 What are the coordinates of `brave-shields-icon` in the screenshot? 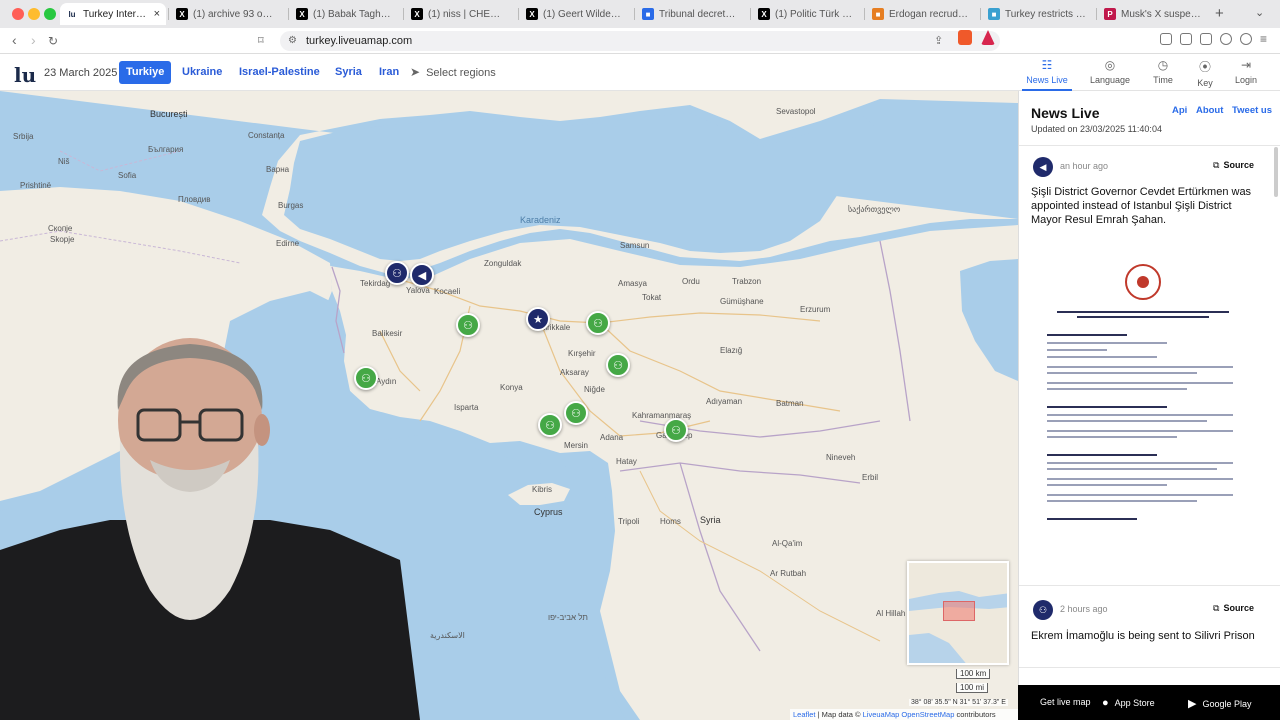 It's located at (965, 37).